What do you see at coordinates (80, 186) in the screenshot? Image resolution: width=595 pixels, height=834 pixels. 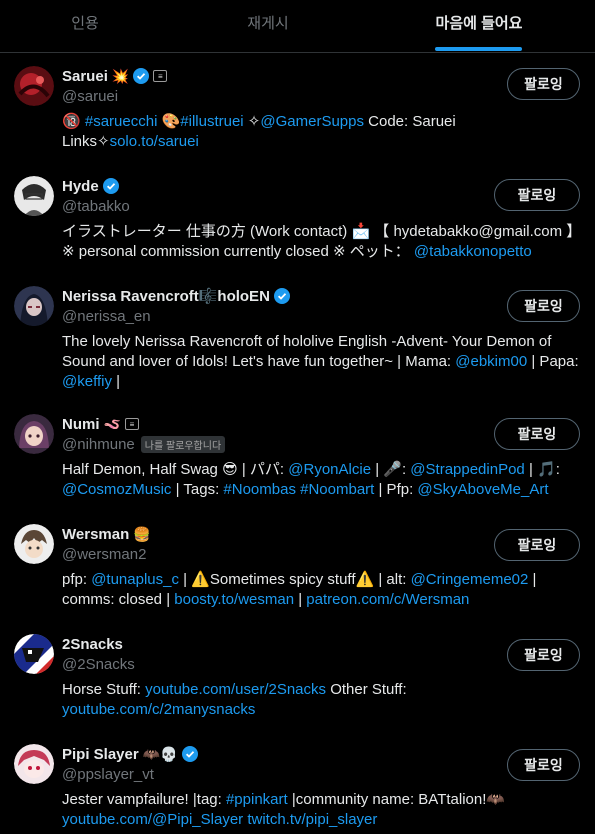 I see `user-name: Hyde` at bounding box center [80, 186].